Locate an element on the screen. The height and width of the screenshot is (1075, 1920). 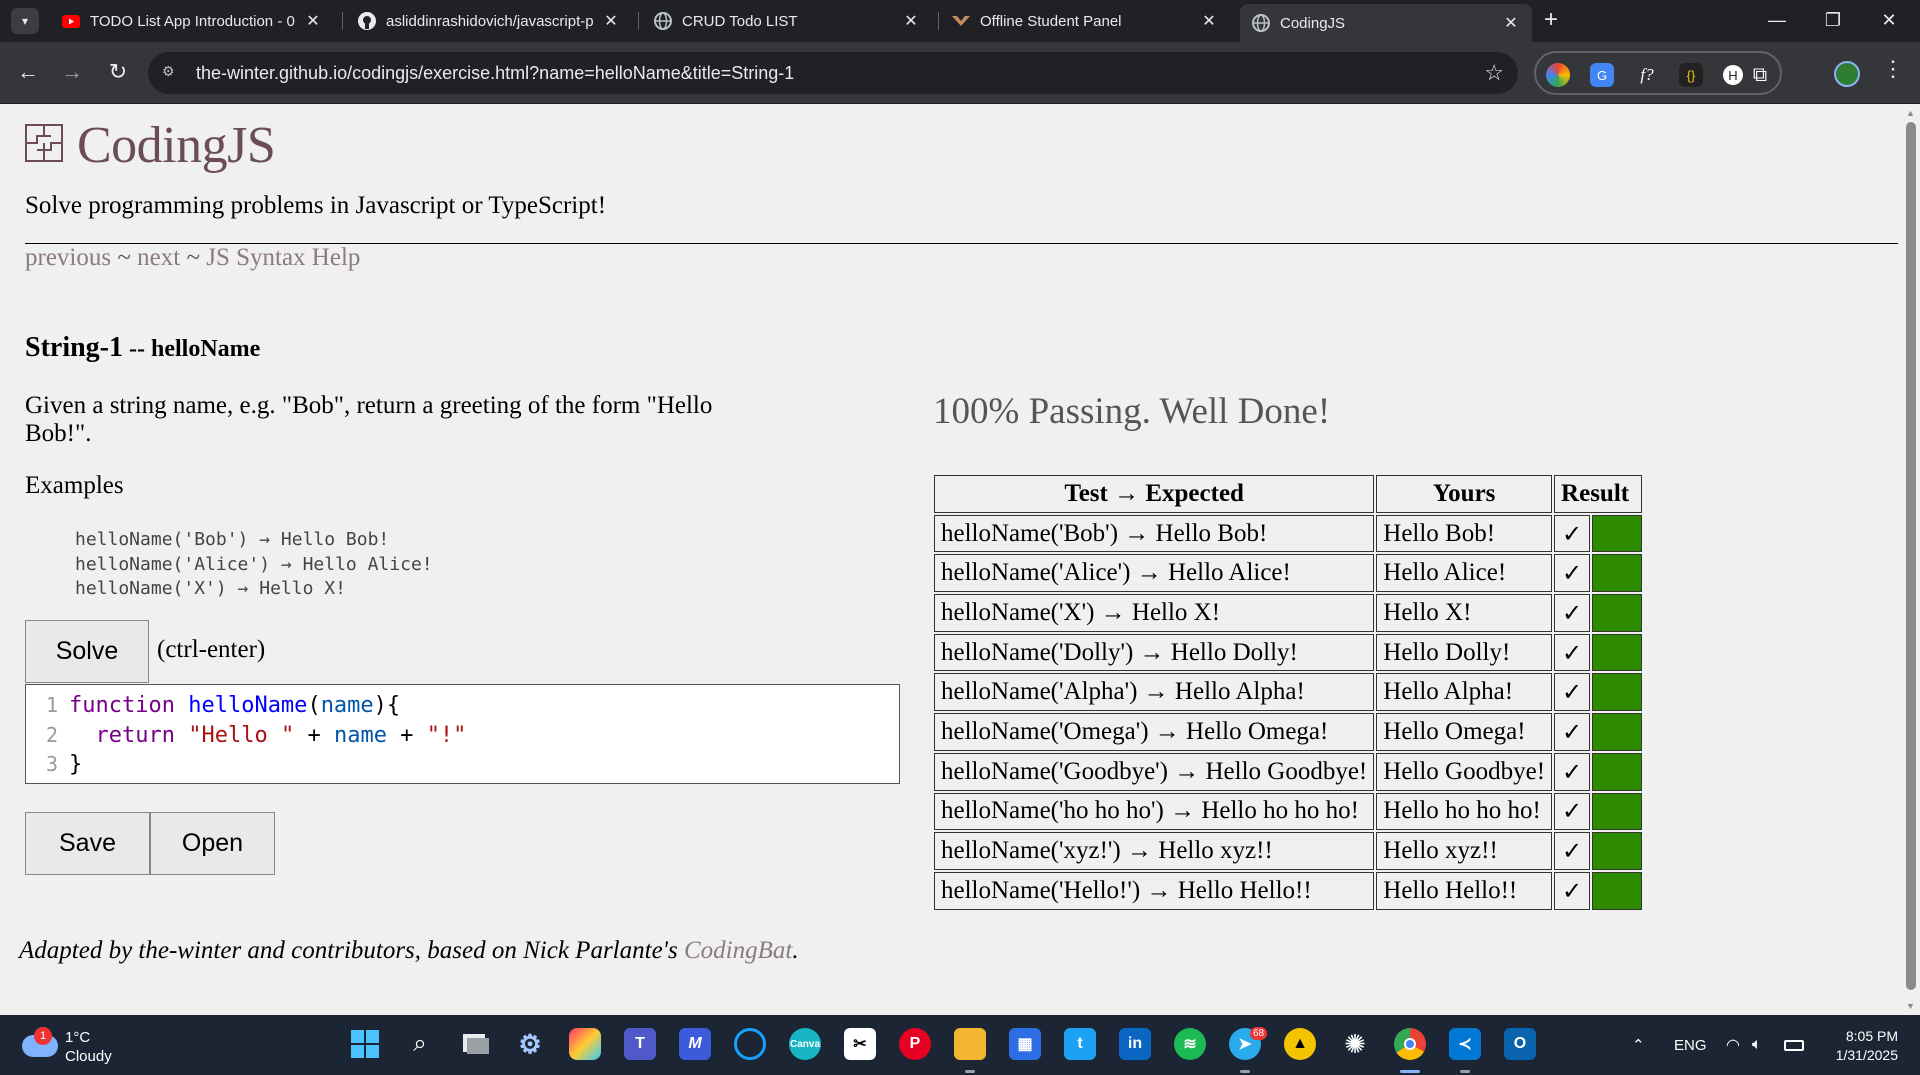
check-icon: ✓ is located at coordinates (1572, 811).